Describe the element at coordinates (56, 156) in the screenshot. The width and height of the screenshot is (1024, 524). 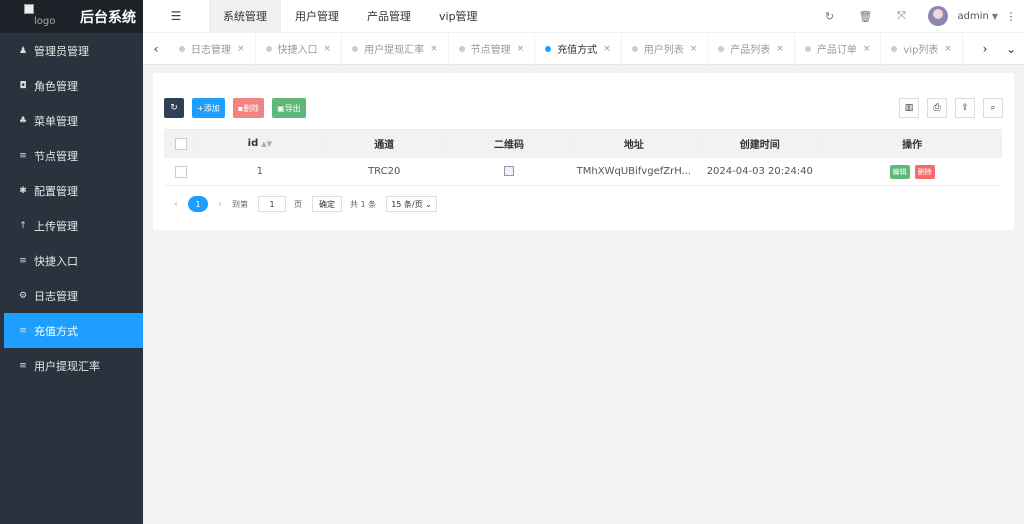
I see `sidebar-item-label: 节点管理` at that location.